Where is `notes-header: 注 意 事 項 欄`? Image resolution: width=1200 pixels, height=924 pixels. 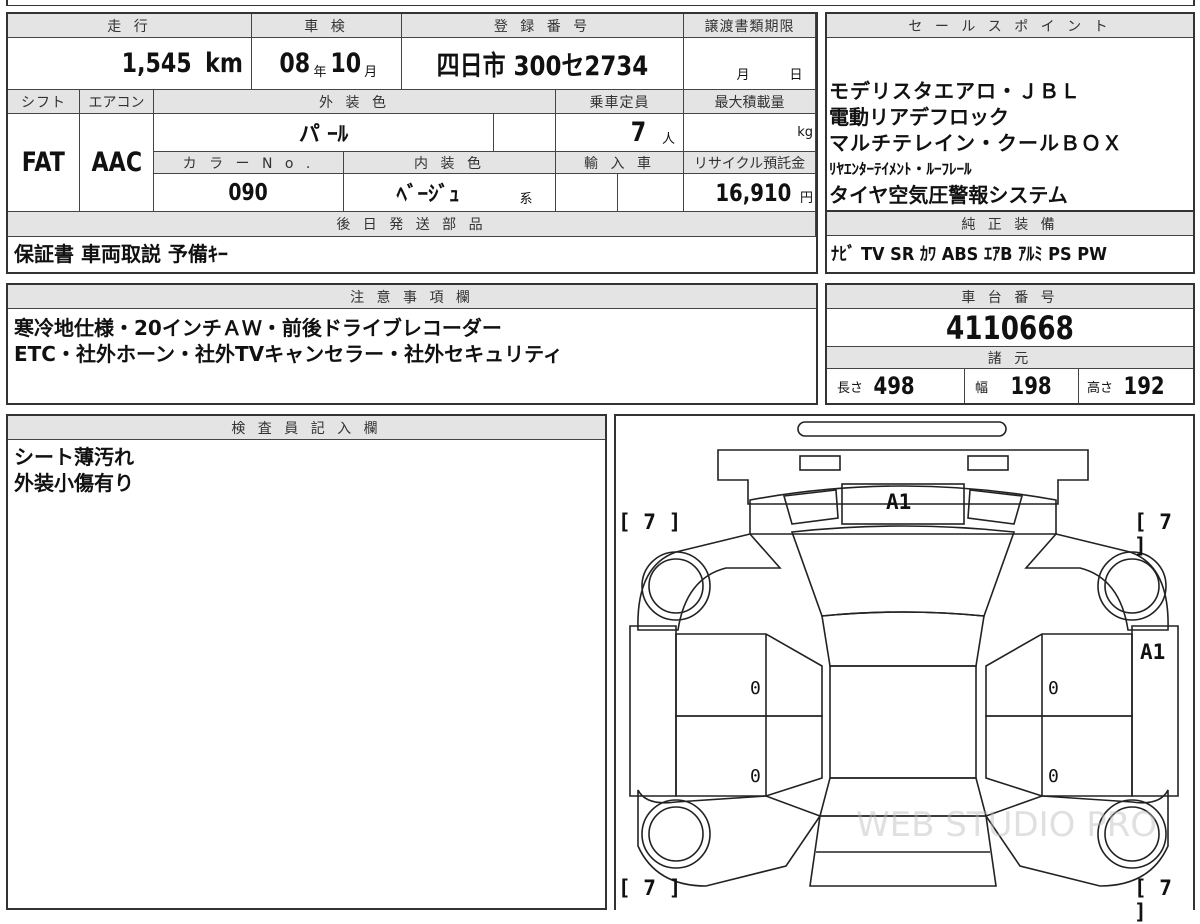
notes-header: 注 意 事 項 欄 is located at coordinates (412, 297).